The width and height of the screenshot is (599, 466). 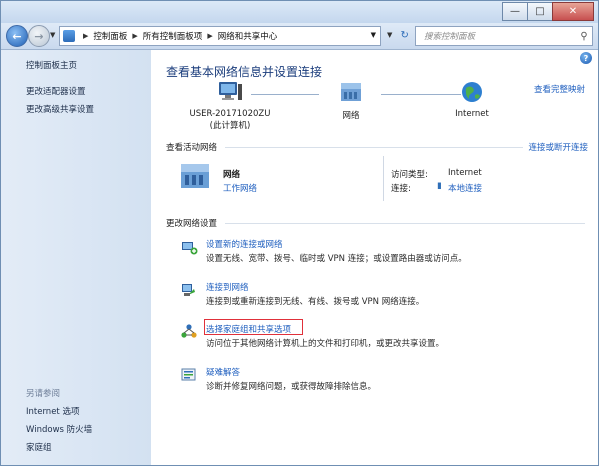 What do you see at coordinates (188, 290) in the screenshot?
I see `connect-network-icon` at bounding box center [188, 290].